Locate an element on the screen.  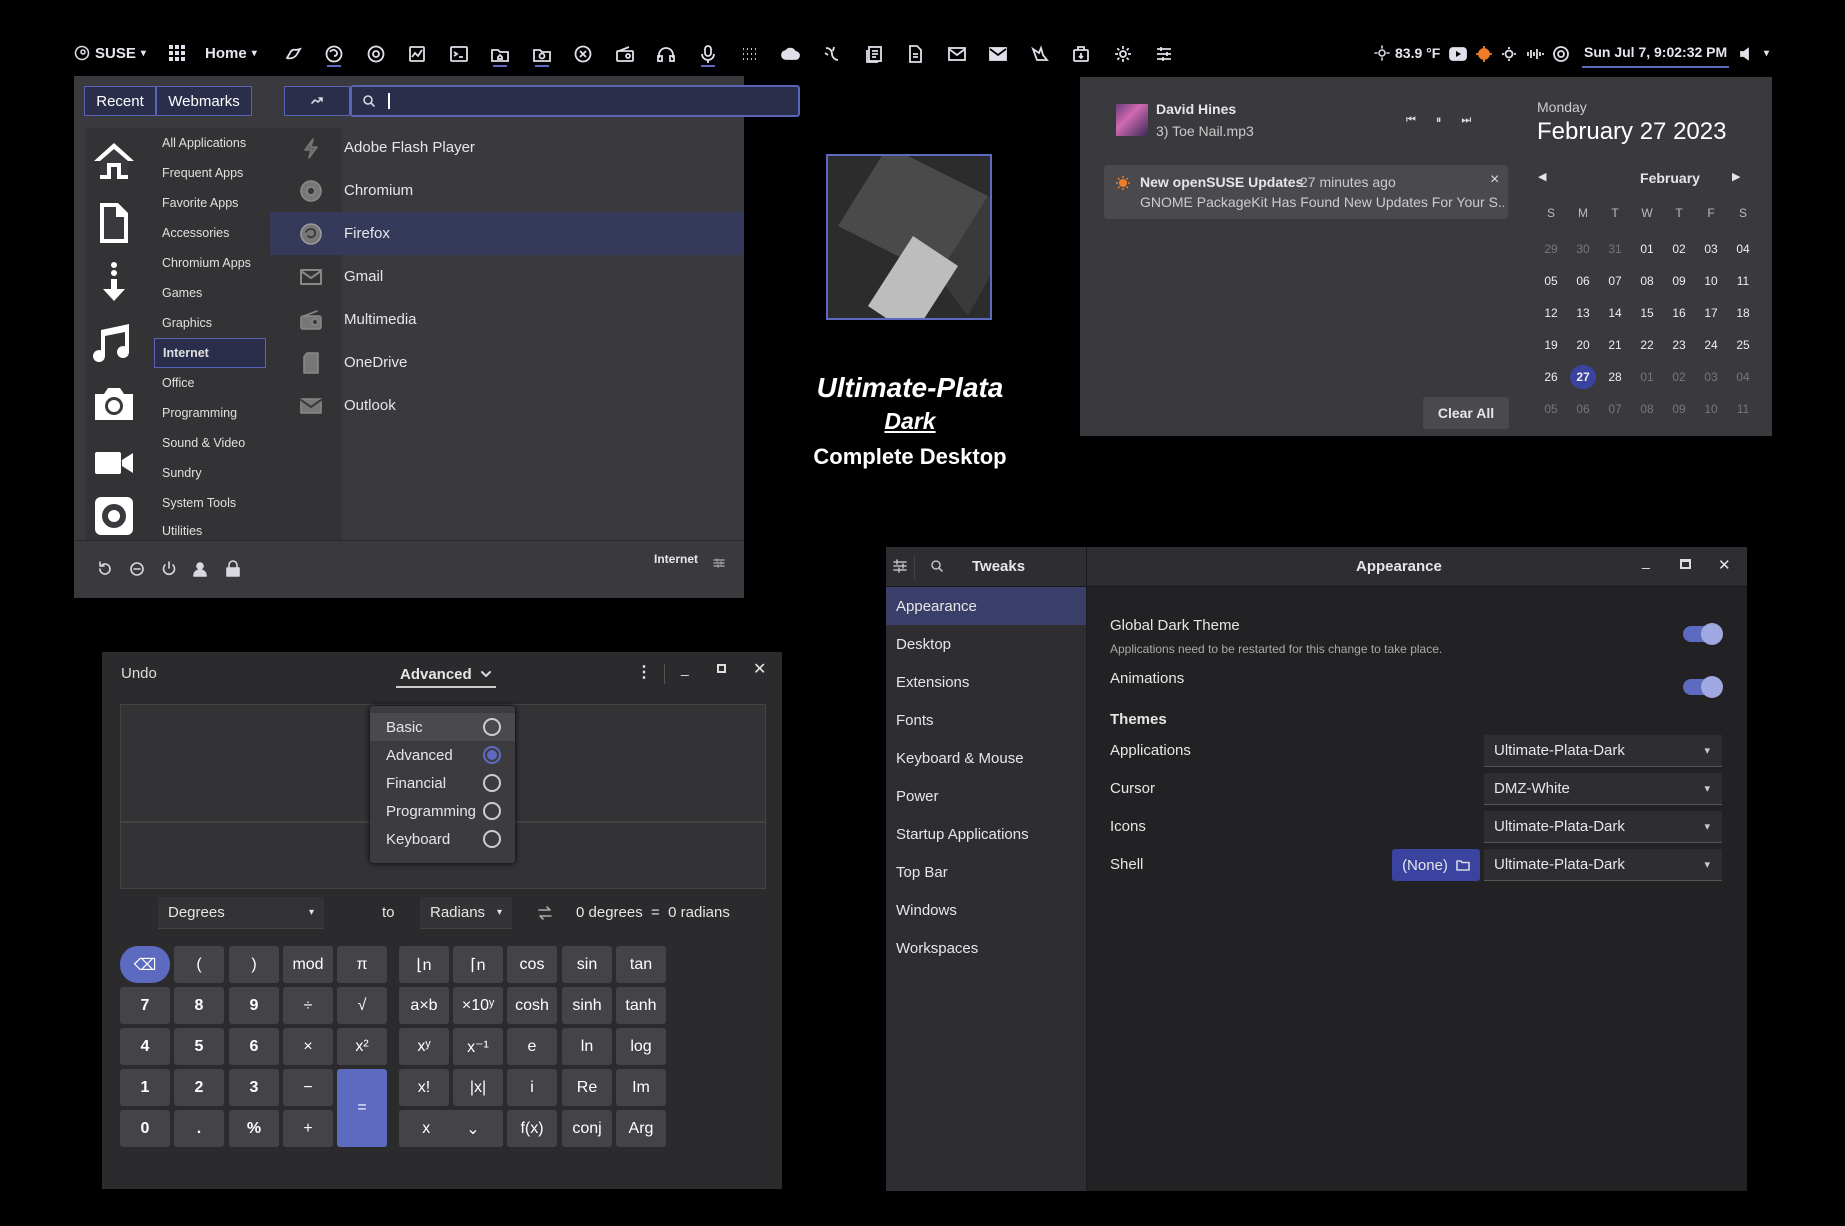
calendar-day: 22 is located at coordinates (1647, 345).